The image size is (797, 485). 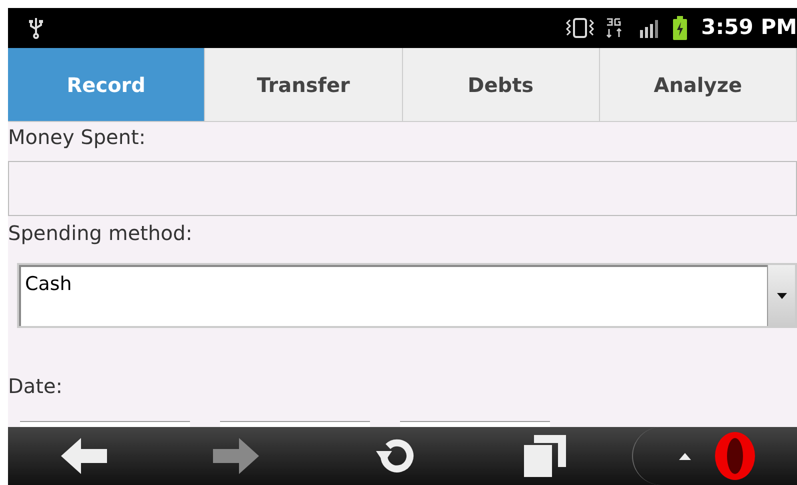 What do you see at coordinates (101, 234) in the screenshot?
I see `field-label: Spending method:` at bounding box center [101, 234].